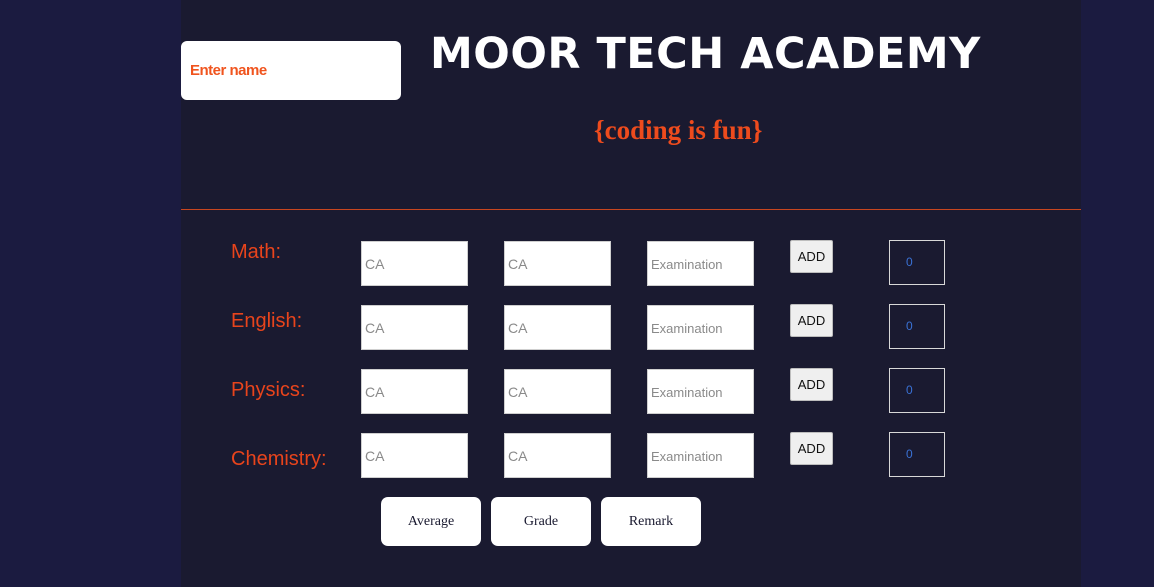 The image size is (1154, 587). What do you see at coordinates (557, 391) in the screenshot?
I see `physics-ca2-input` at bounding box center [557, 391].